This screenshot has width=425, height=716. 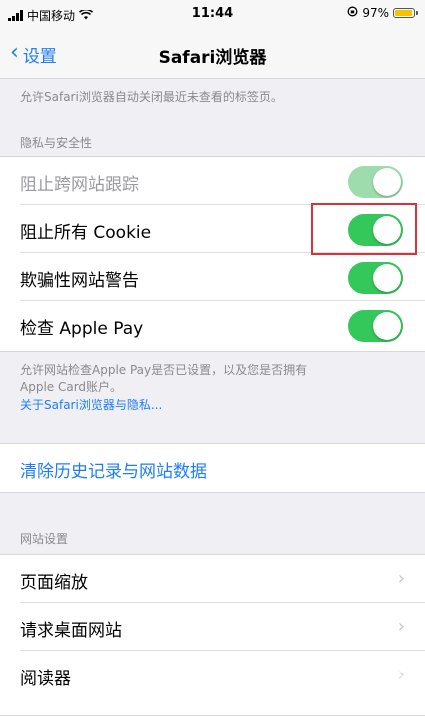 I want to click on row-label: 阻止跨网站跟踪, so click(x=79, y=185).